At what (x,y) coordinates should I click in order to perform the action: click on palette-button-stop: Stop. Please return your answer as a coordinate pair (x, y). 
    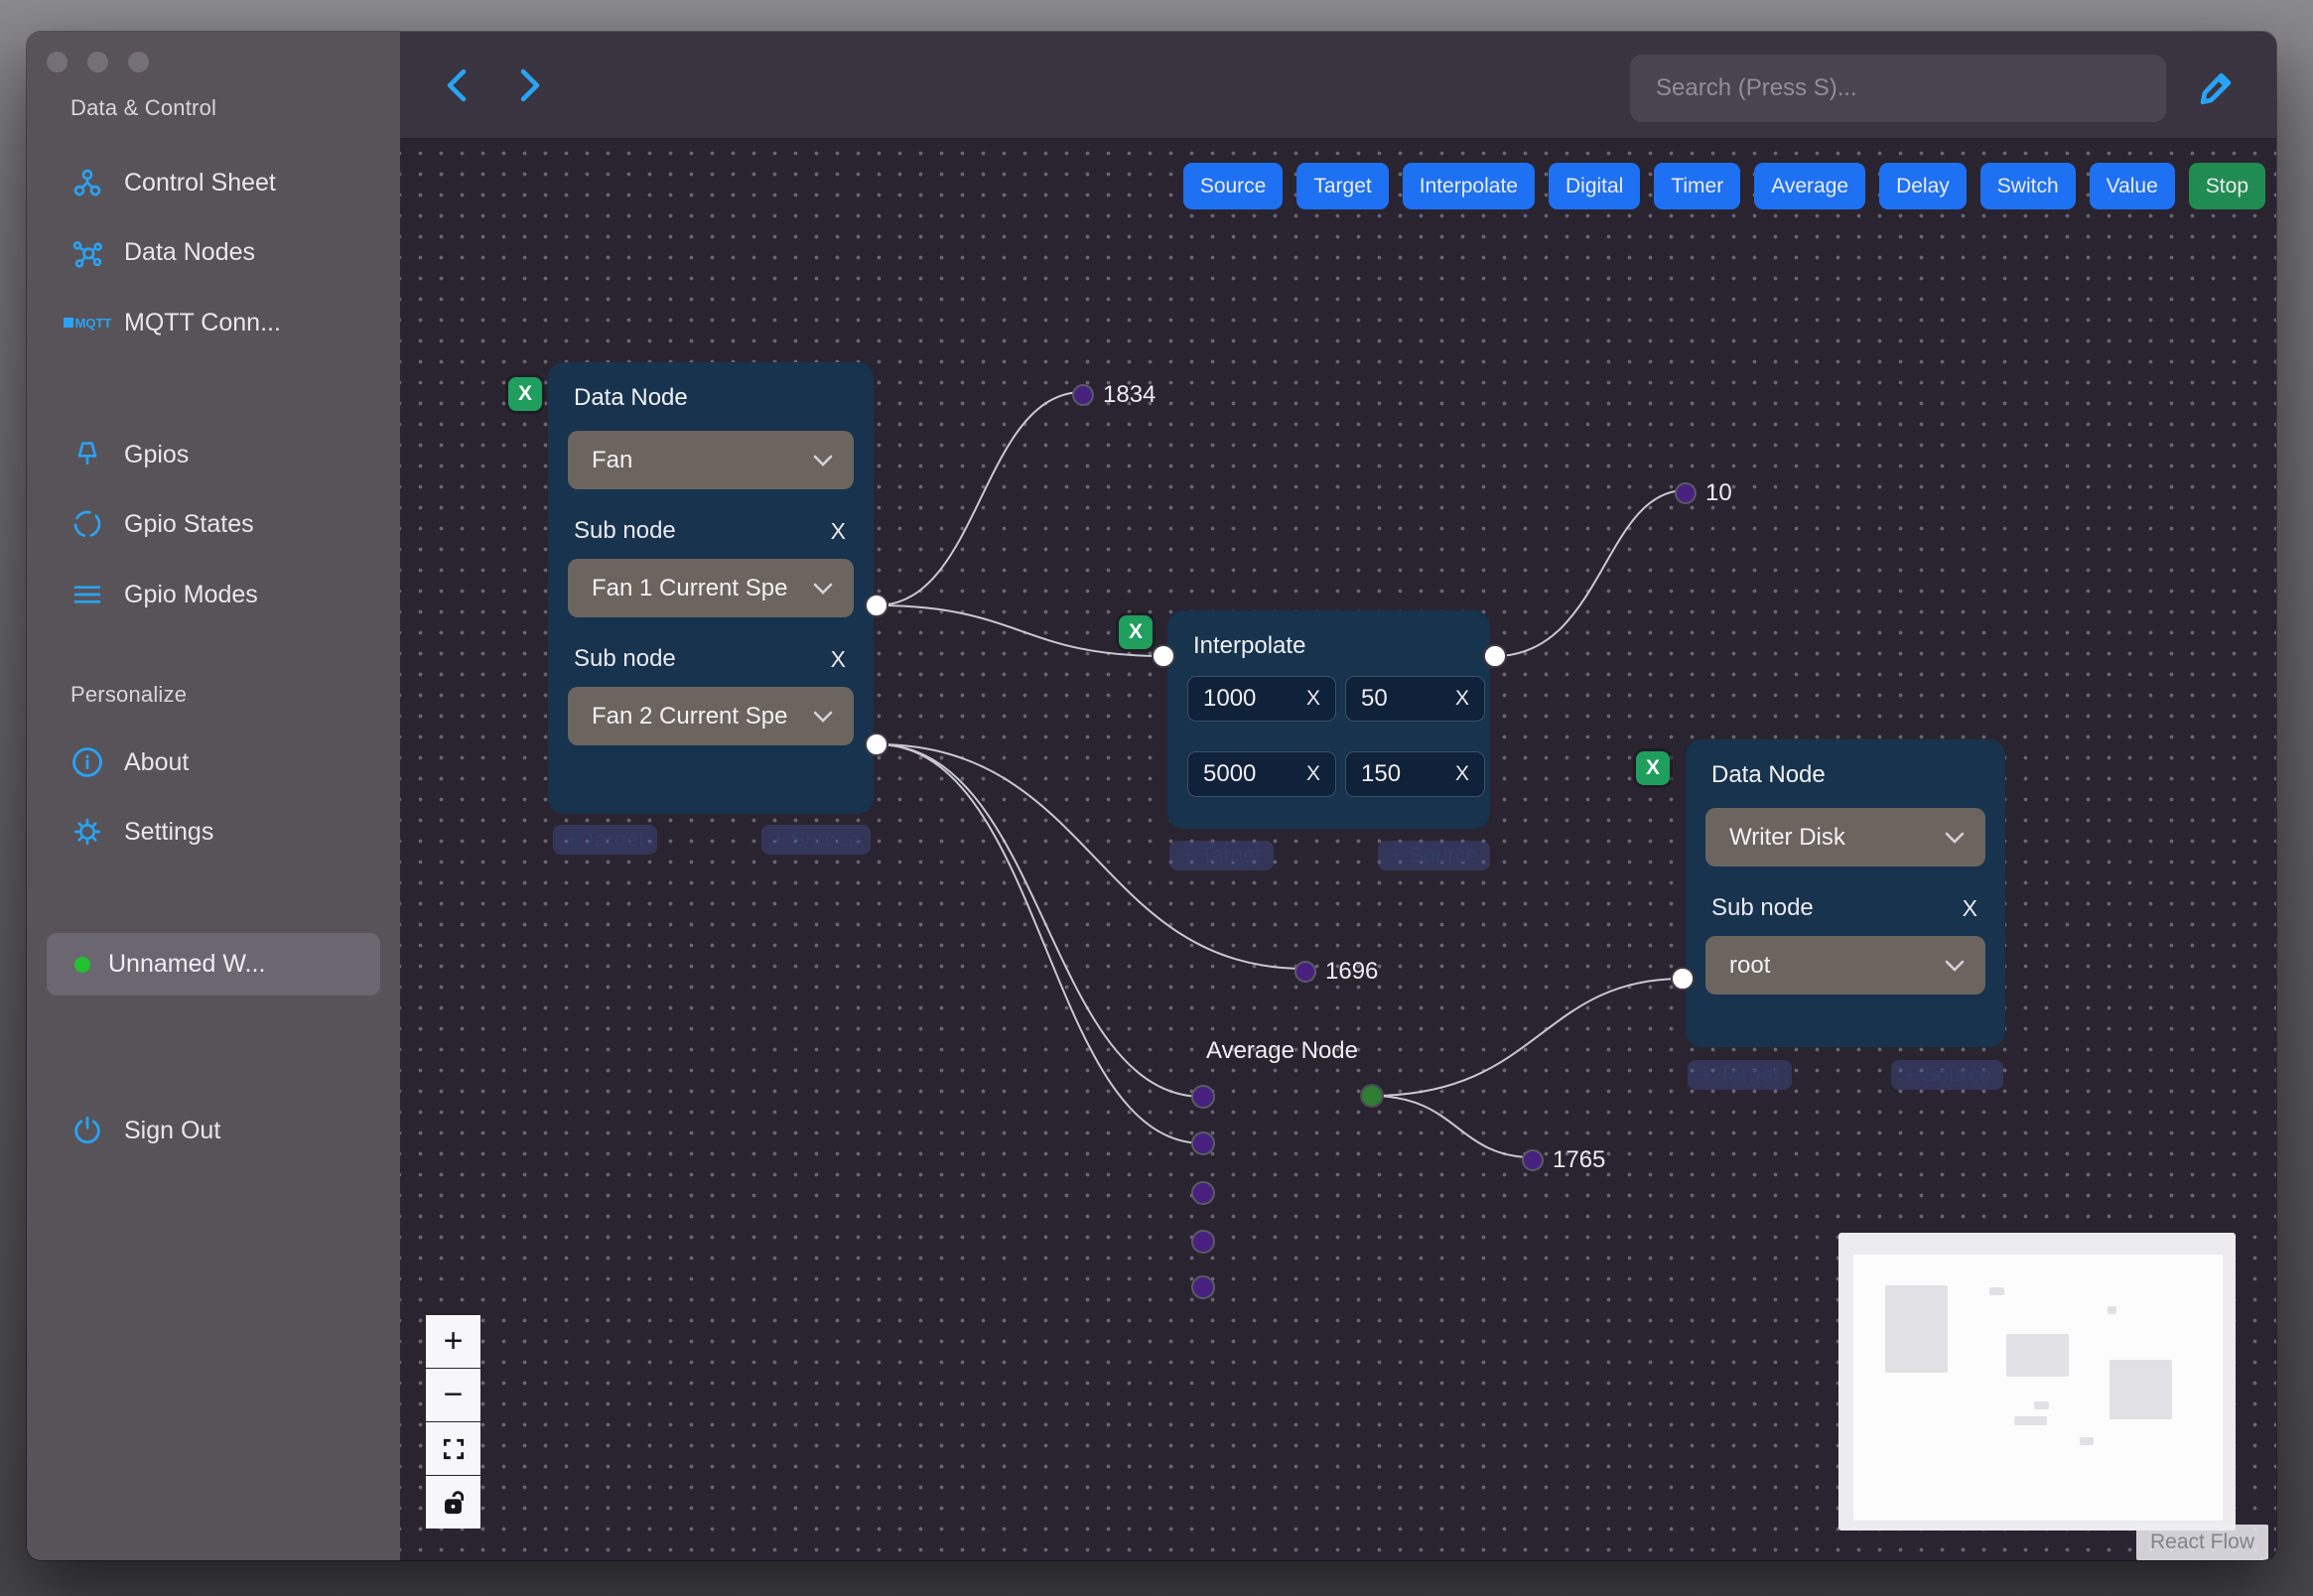
    Looking at the image, I should click on (2226, 186).